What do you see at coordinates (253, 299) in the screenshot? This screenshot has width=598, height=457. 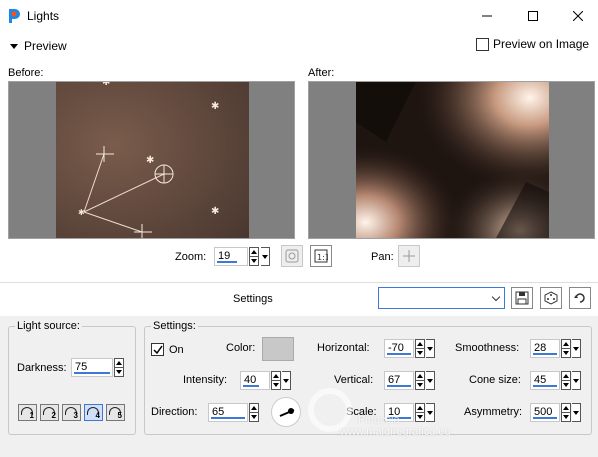 I see `settings-title: Settings` at bounding box center [253, 299].